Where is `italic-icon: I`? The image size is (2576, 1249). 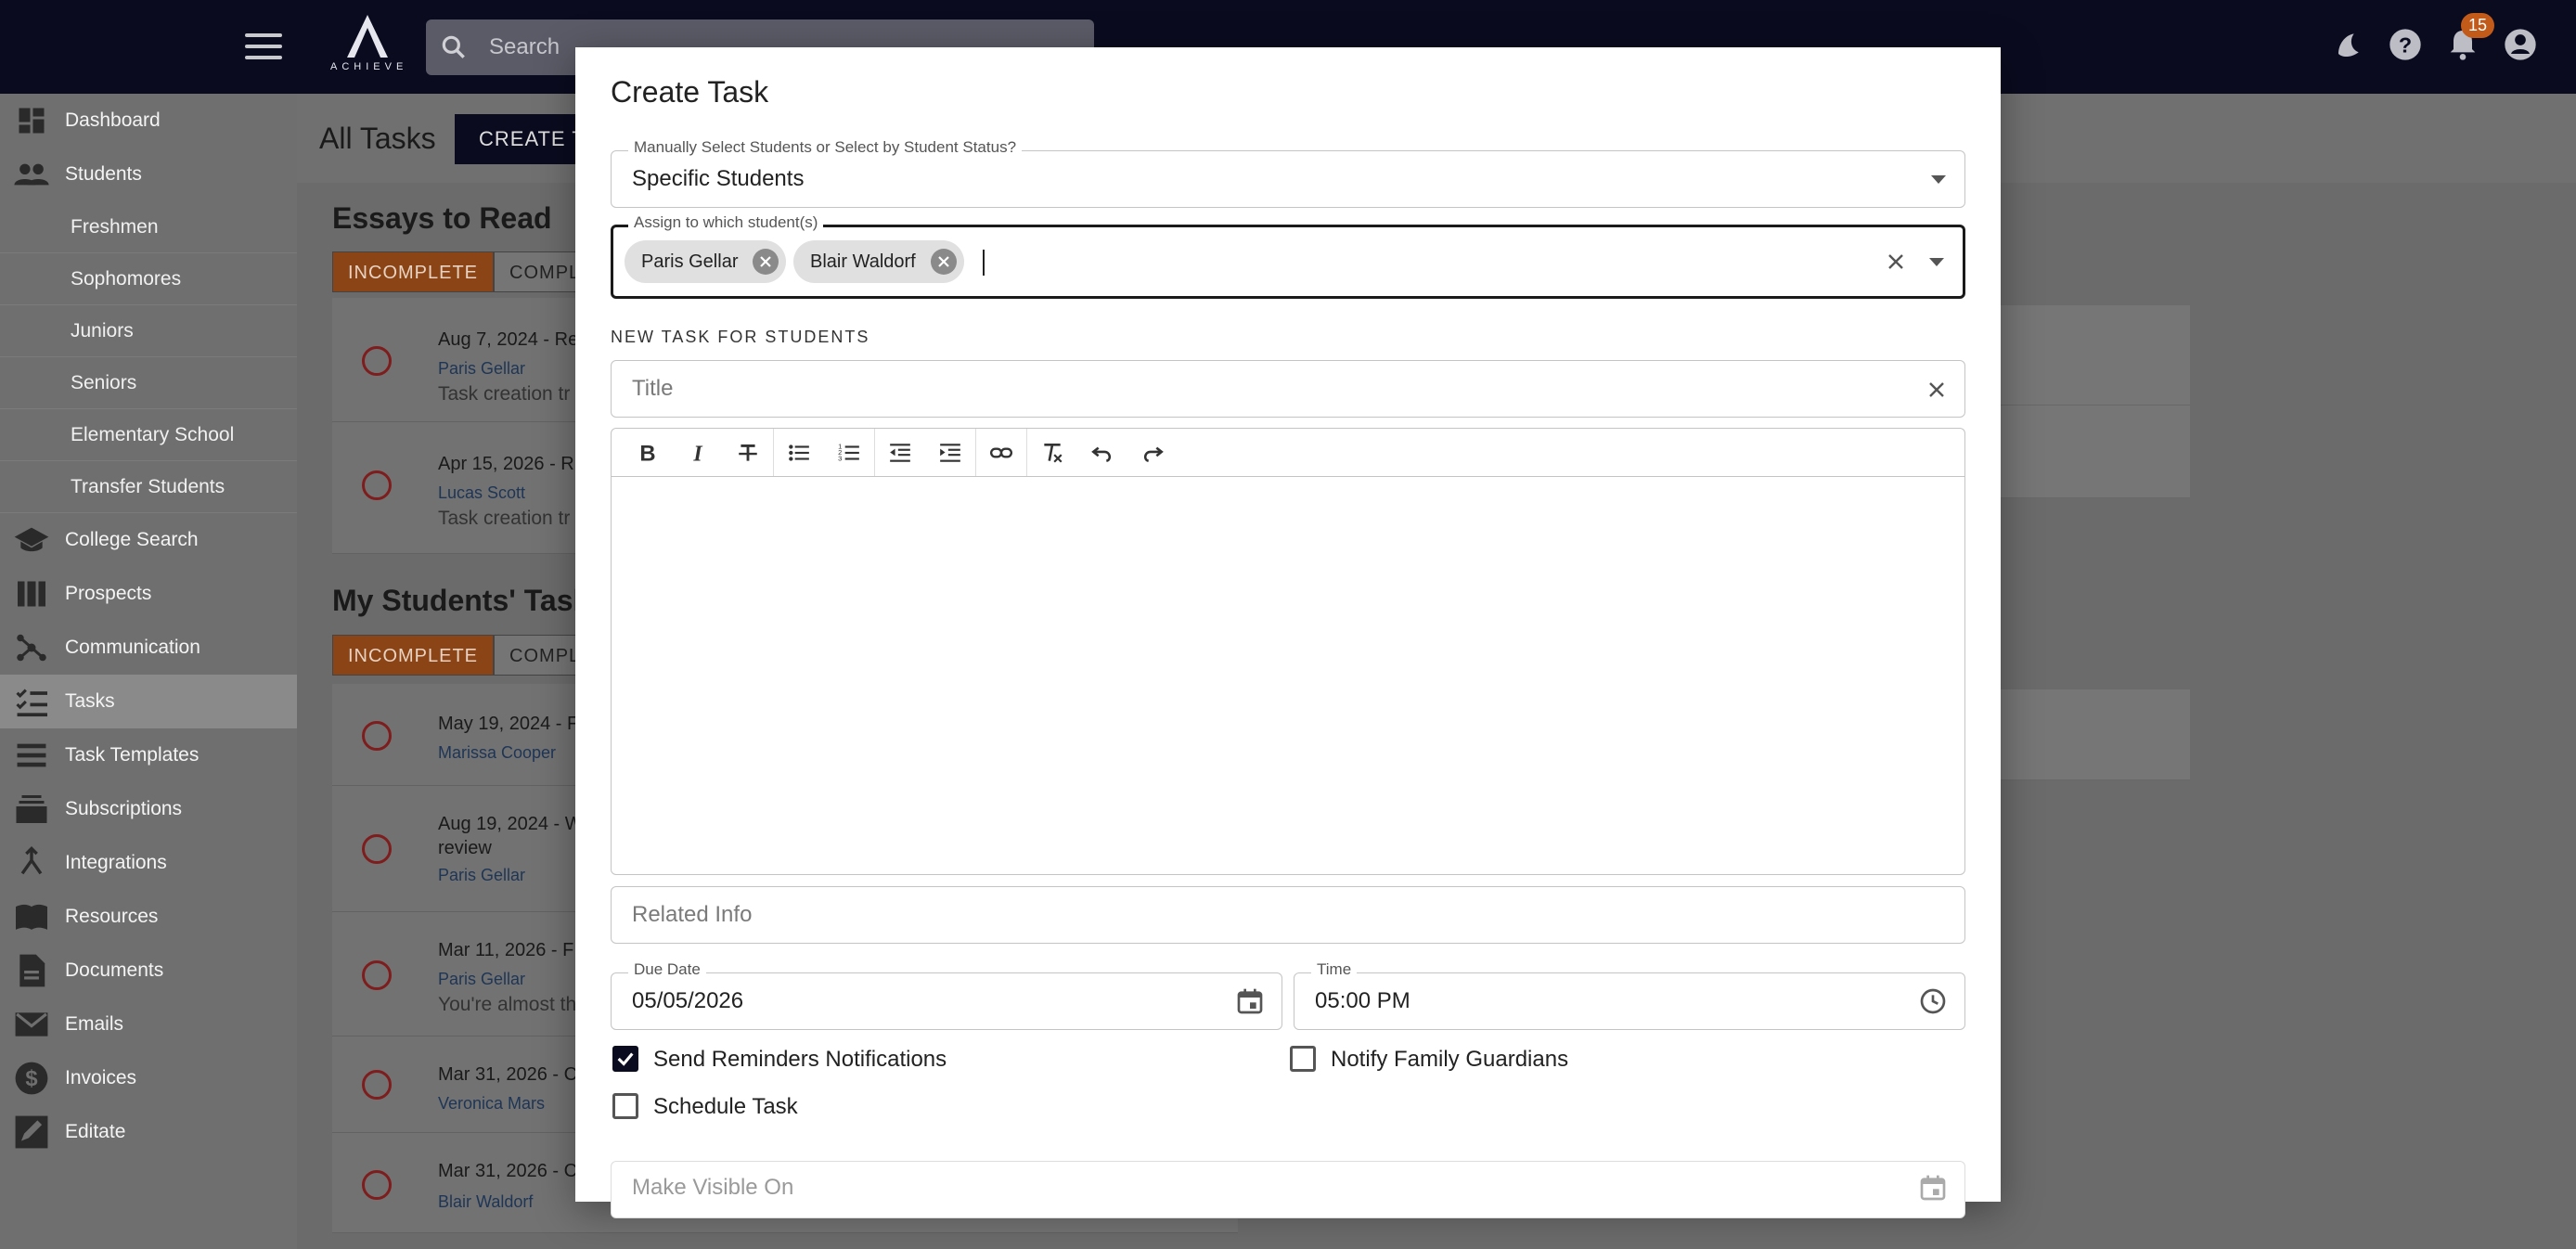
italic-icon: I is located at coordinates (698, 453).